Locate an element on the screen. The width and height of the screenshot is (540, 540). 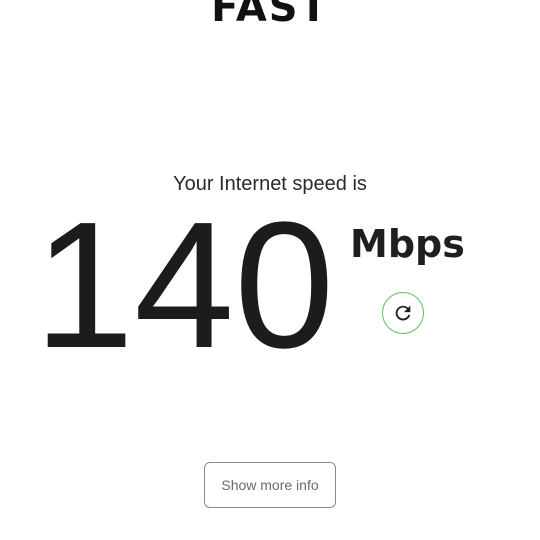
speed-units: Mbps is located at coordinates (407, 244).